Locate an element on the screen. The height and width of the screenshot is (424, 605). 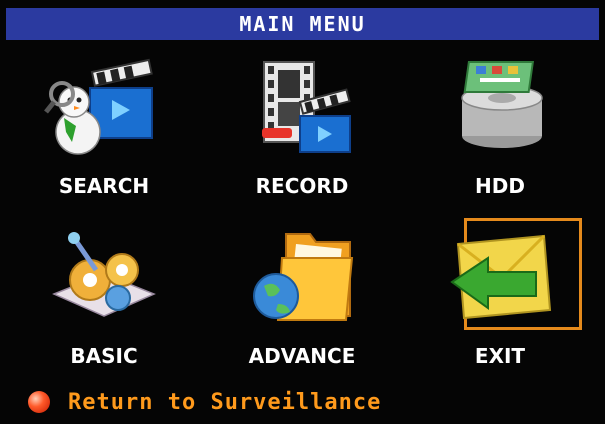
menu-item-label: HDD is located at coordinates (500, 186).